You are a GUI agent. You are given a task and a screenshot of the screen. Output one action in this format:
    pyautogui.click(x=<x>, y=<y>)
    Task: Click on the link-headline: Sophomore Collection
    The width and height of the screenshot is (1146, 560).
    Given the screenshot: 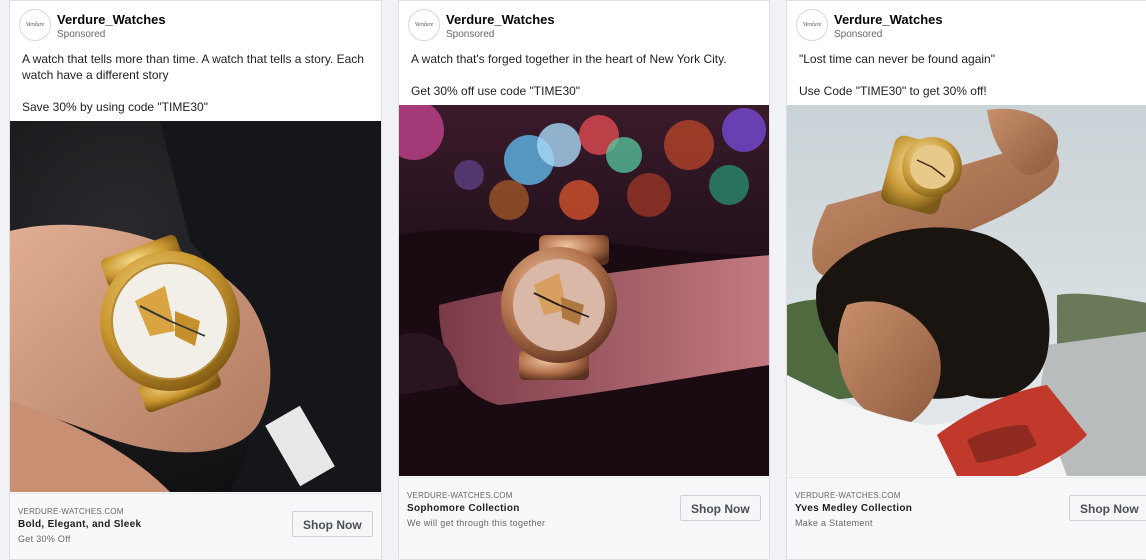 What is the action you would take?
    pyautogui.click(x=463, y=508)
    